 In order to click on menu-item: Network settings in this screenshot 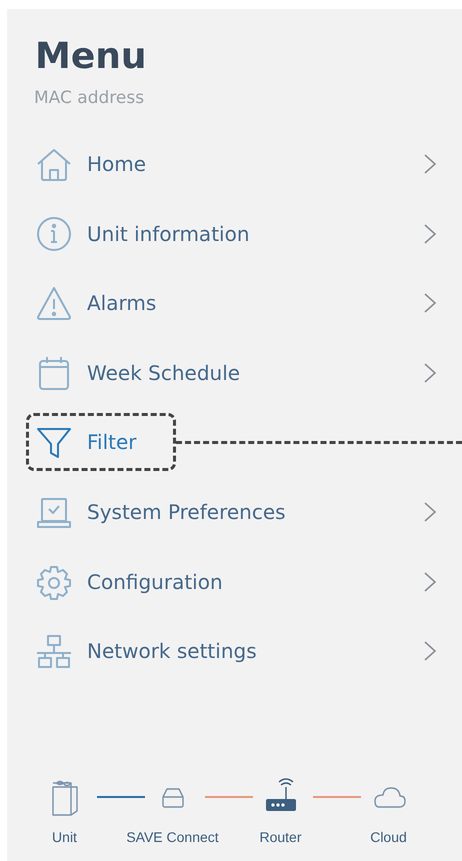, I will do `click(237, 651)`.